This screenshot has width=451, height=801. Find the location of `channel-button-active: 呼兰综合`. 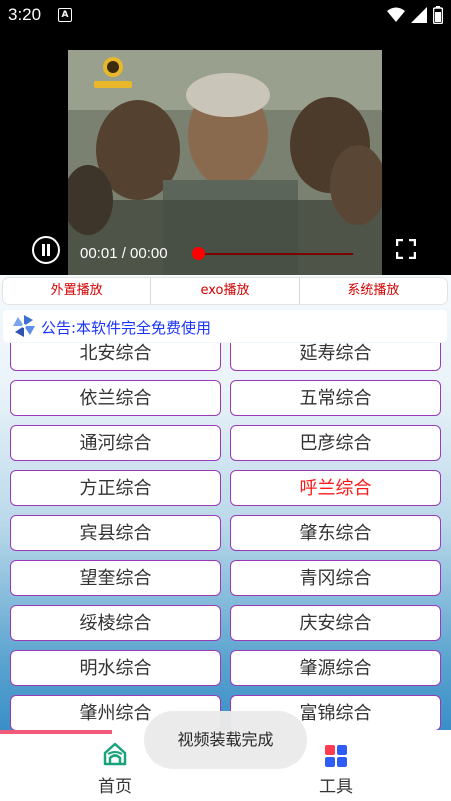

channel-button-active: 呼兰综合 is located at coordinates (335, 488).